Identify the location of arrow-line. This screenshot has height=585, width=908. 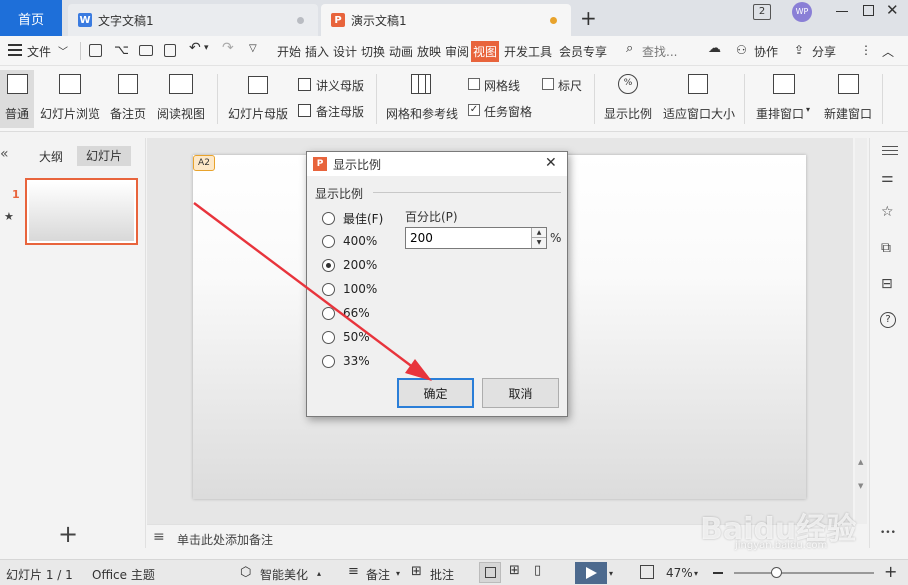
(306, 287).